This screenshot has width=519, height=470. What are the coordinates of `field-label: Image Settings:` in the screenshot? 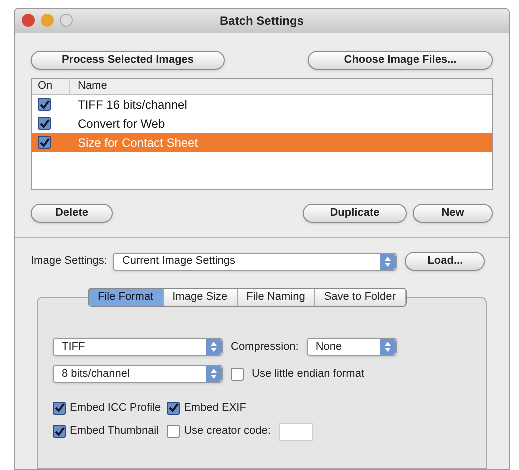 It's located at (69, 262).